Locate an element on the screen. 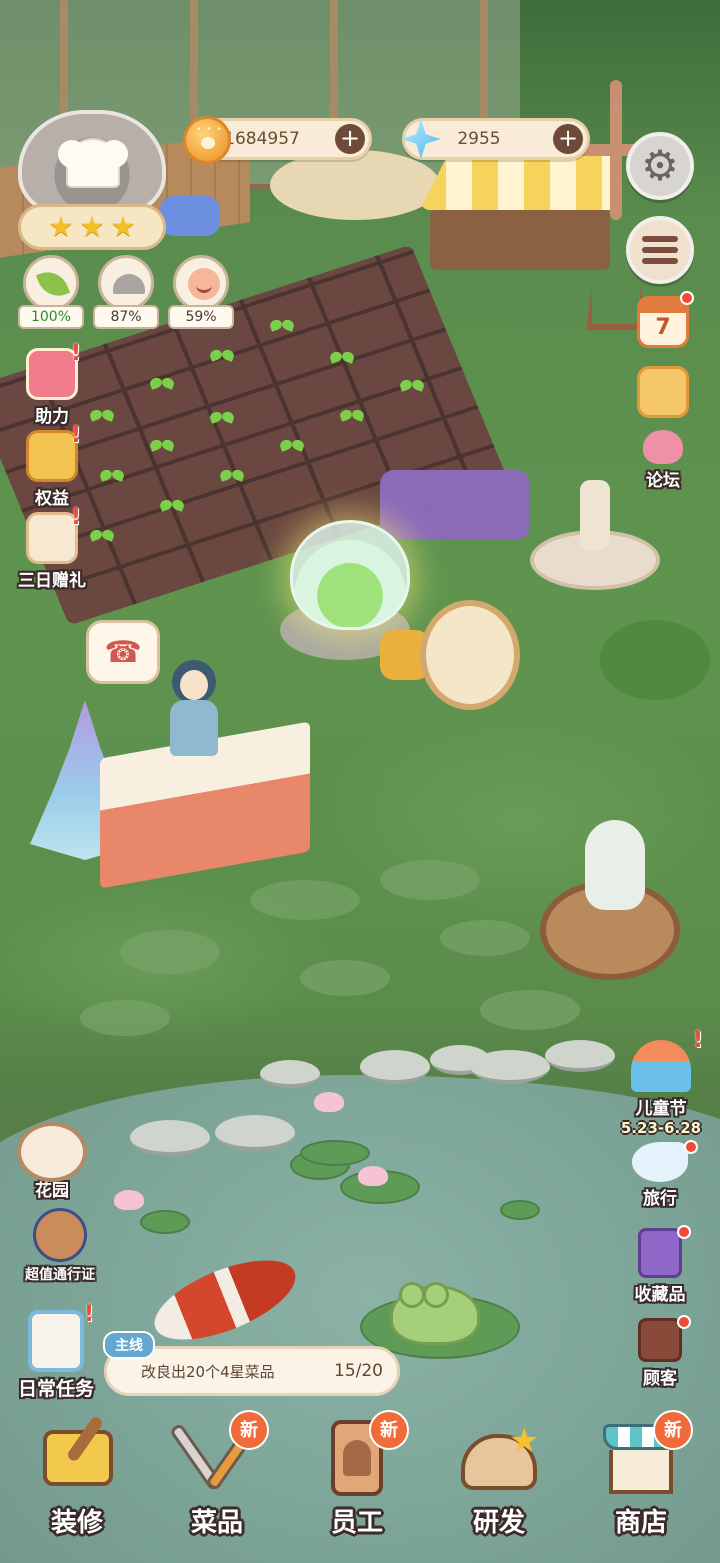 This screenshot has width=720, height=1563. freshness-value: 100% is located at coordinates (51, 317).